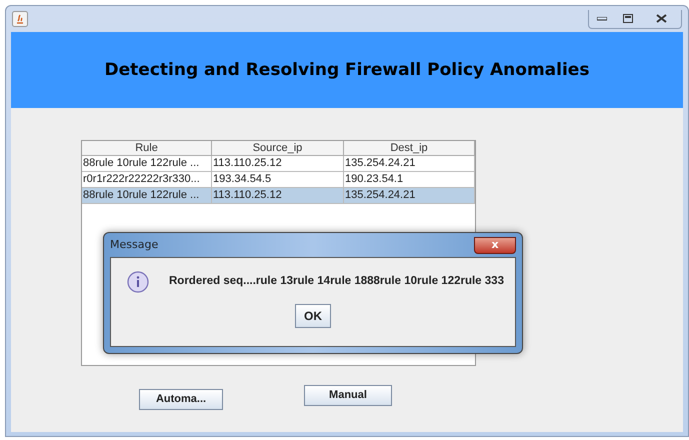  I want to click on column-header: Dest_ip, so click(409, 148).